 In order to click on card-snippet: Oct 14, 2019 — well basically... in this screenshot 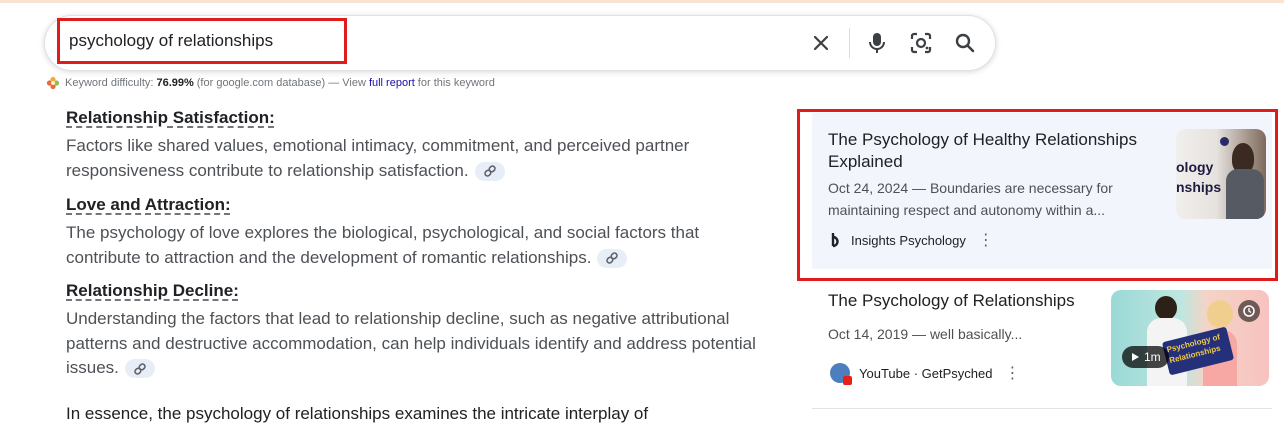, I will do `click(925, 334)`.